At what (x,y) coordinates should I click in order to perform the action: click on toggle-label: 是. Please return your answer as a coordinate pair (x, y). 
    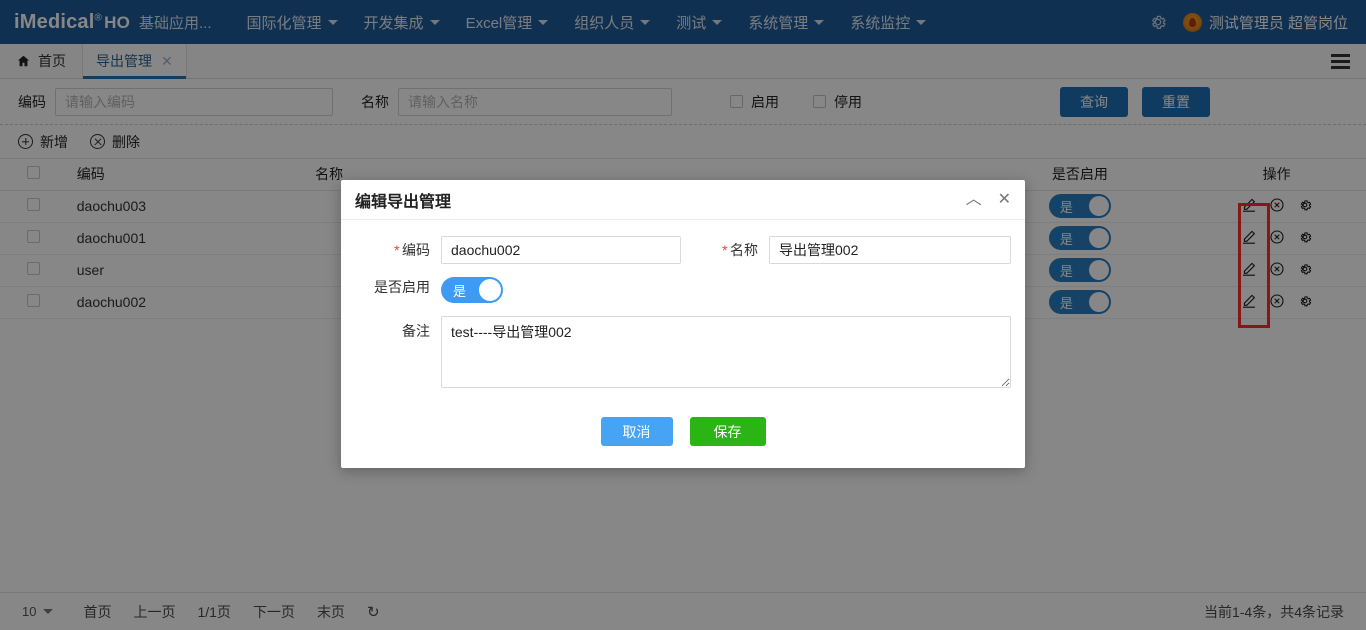
    Looking at the image, I should click on (460, 291).